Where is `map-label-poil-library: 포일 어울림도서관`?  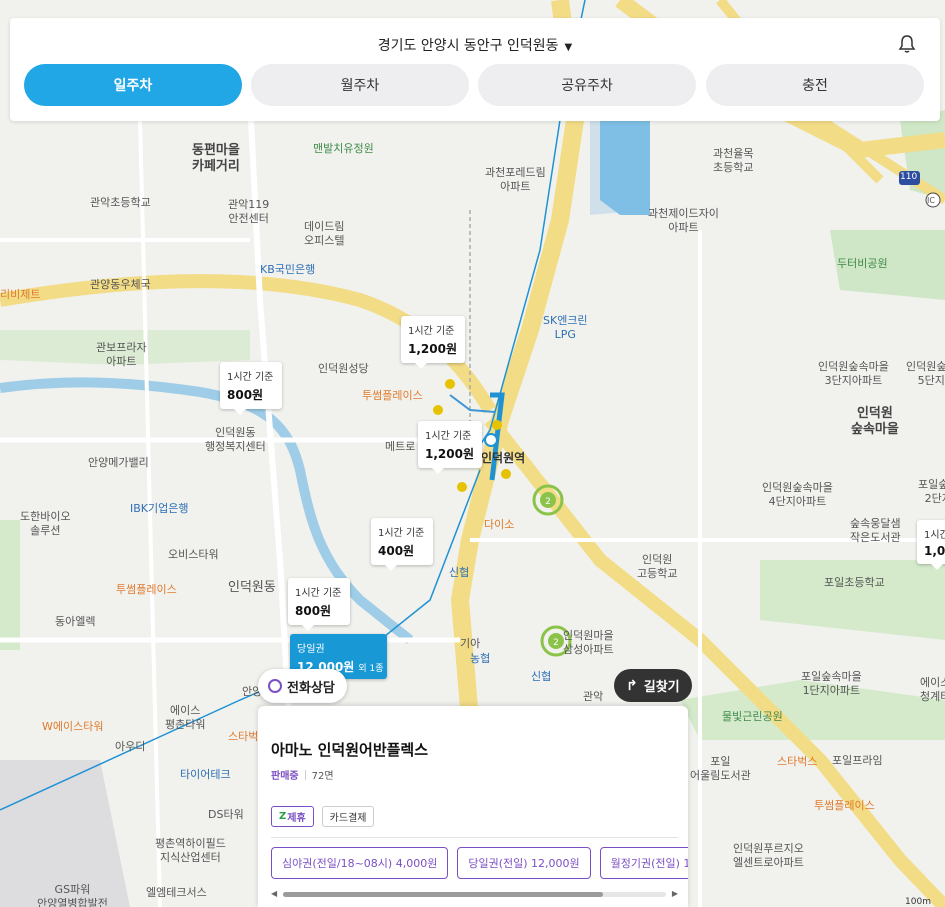 map-label-poil-library: 포일 어울림도서관 is located at coordinates (720, 768).